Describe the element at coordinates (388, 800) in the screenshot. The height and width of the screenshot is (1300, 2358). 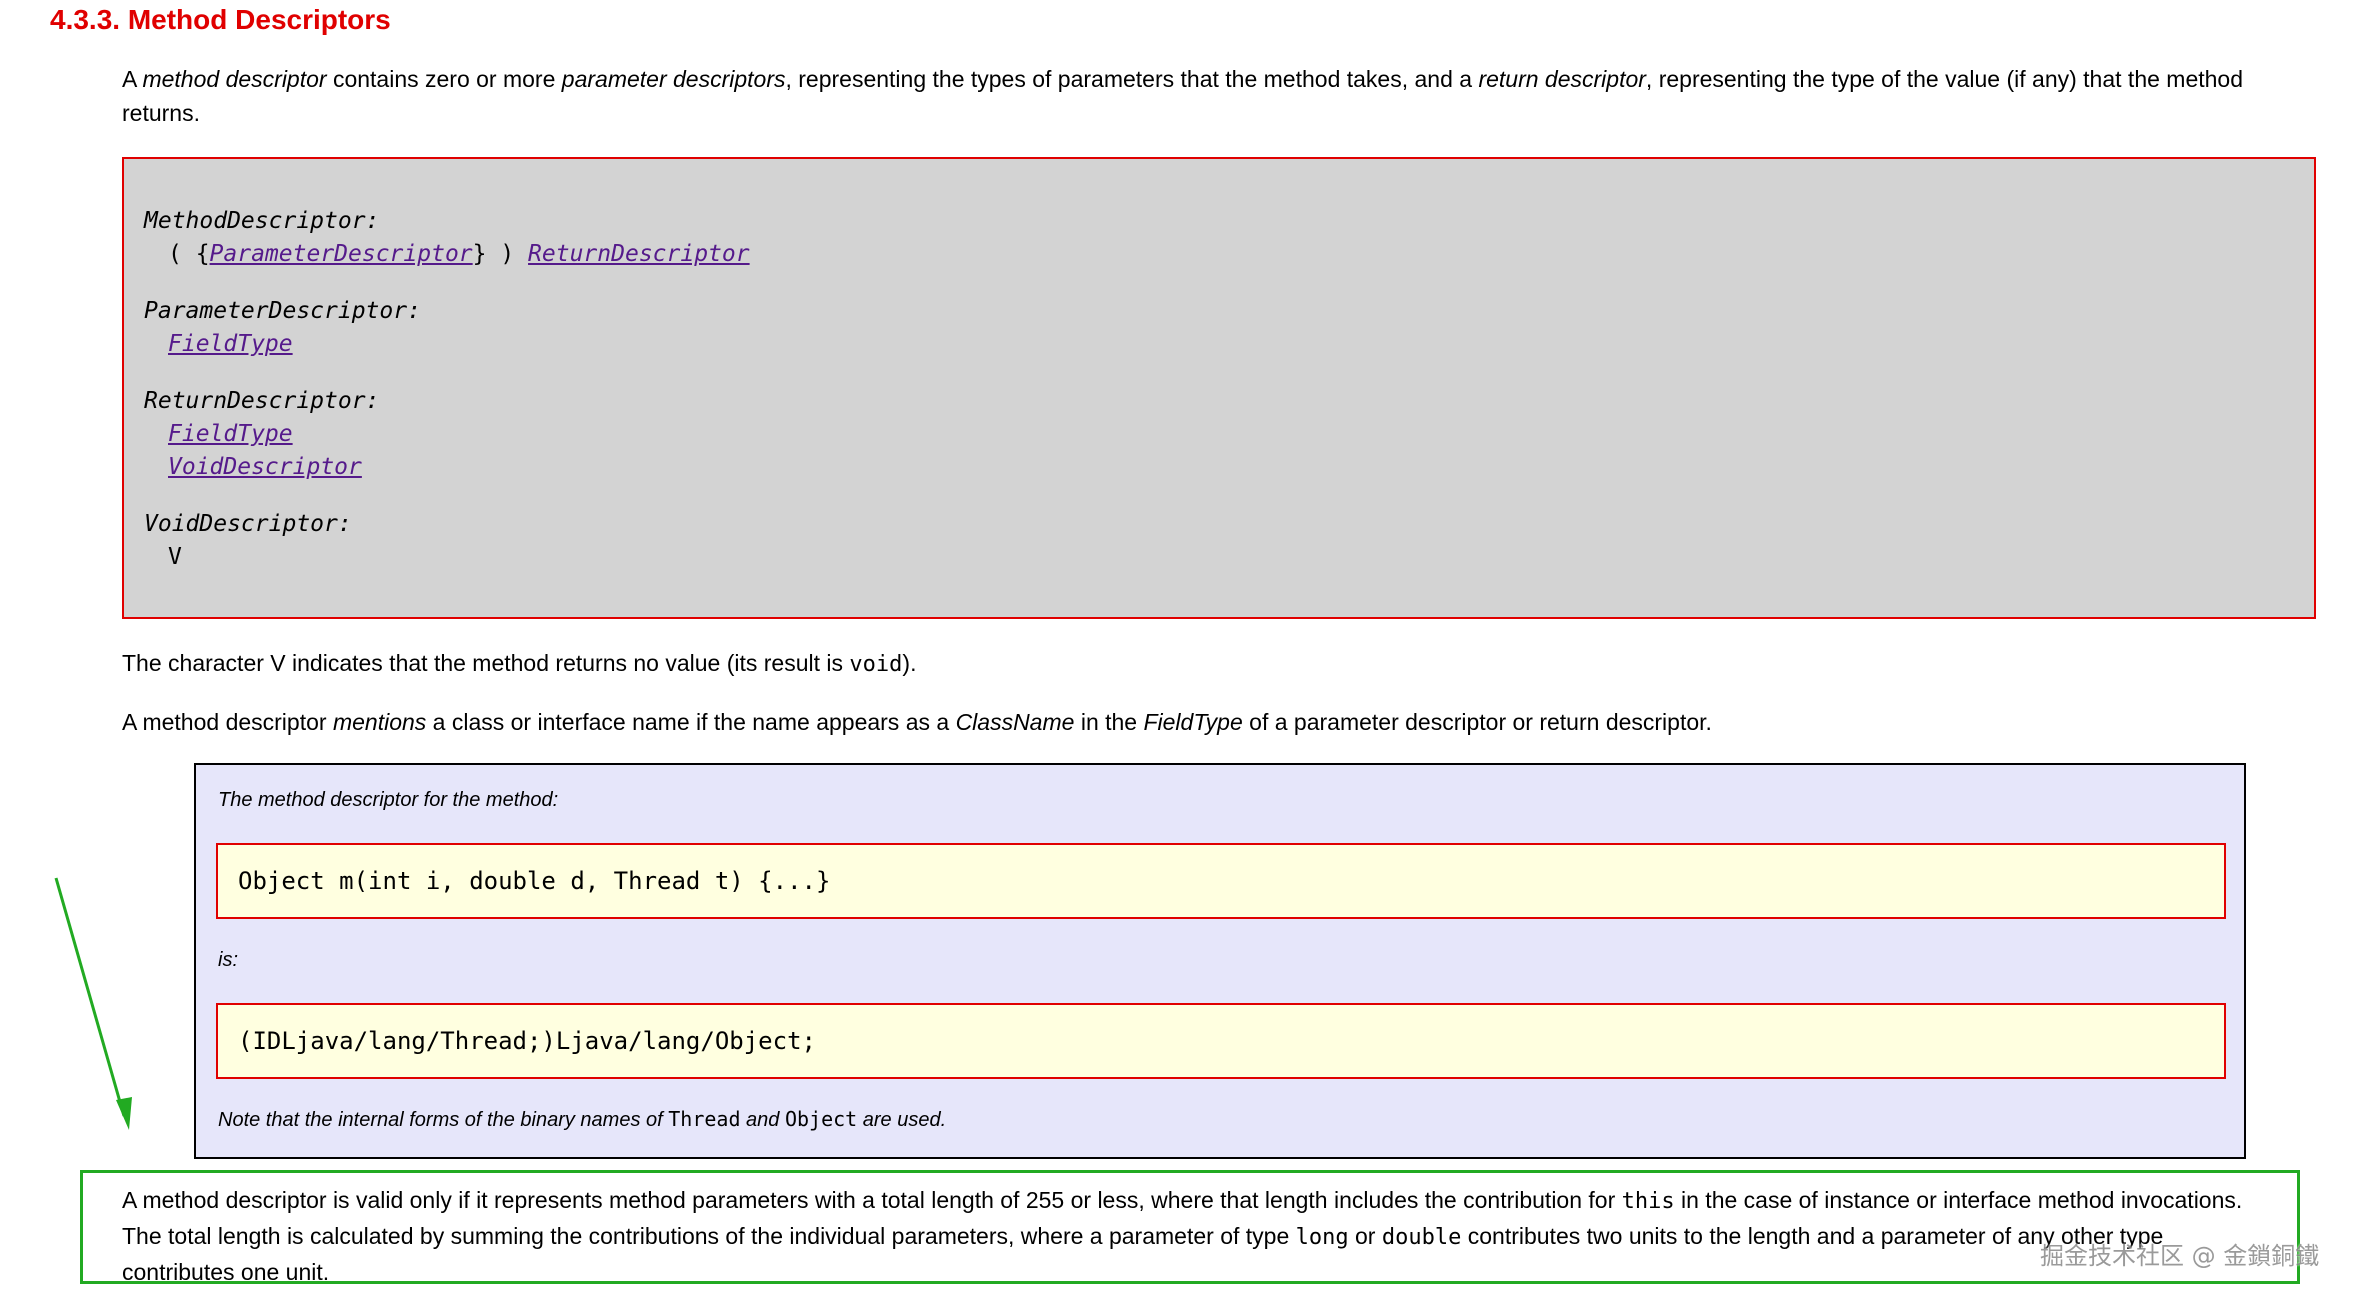
I see `example-caption: The method descriptor for the method:` at that location.